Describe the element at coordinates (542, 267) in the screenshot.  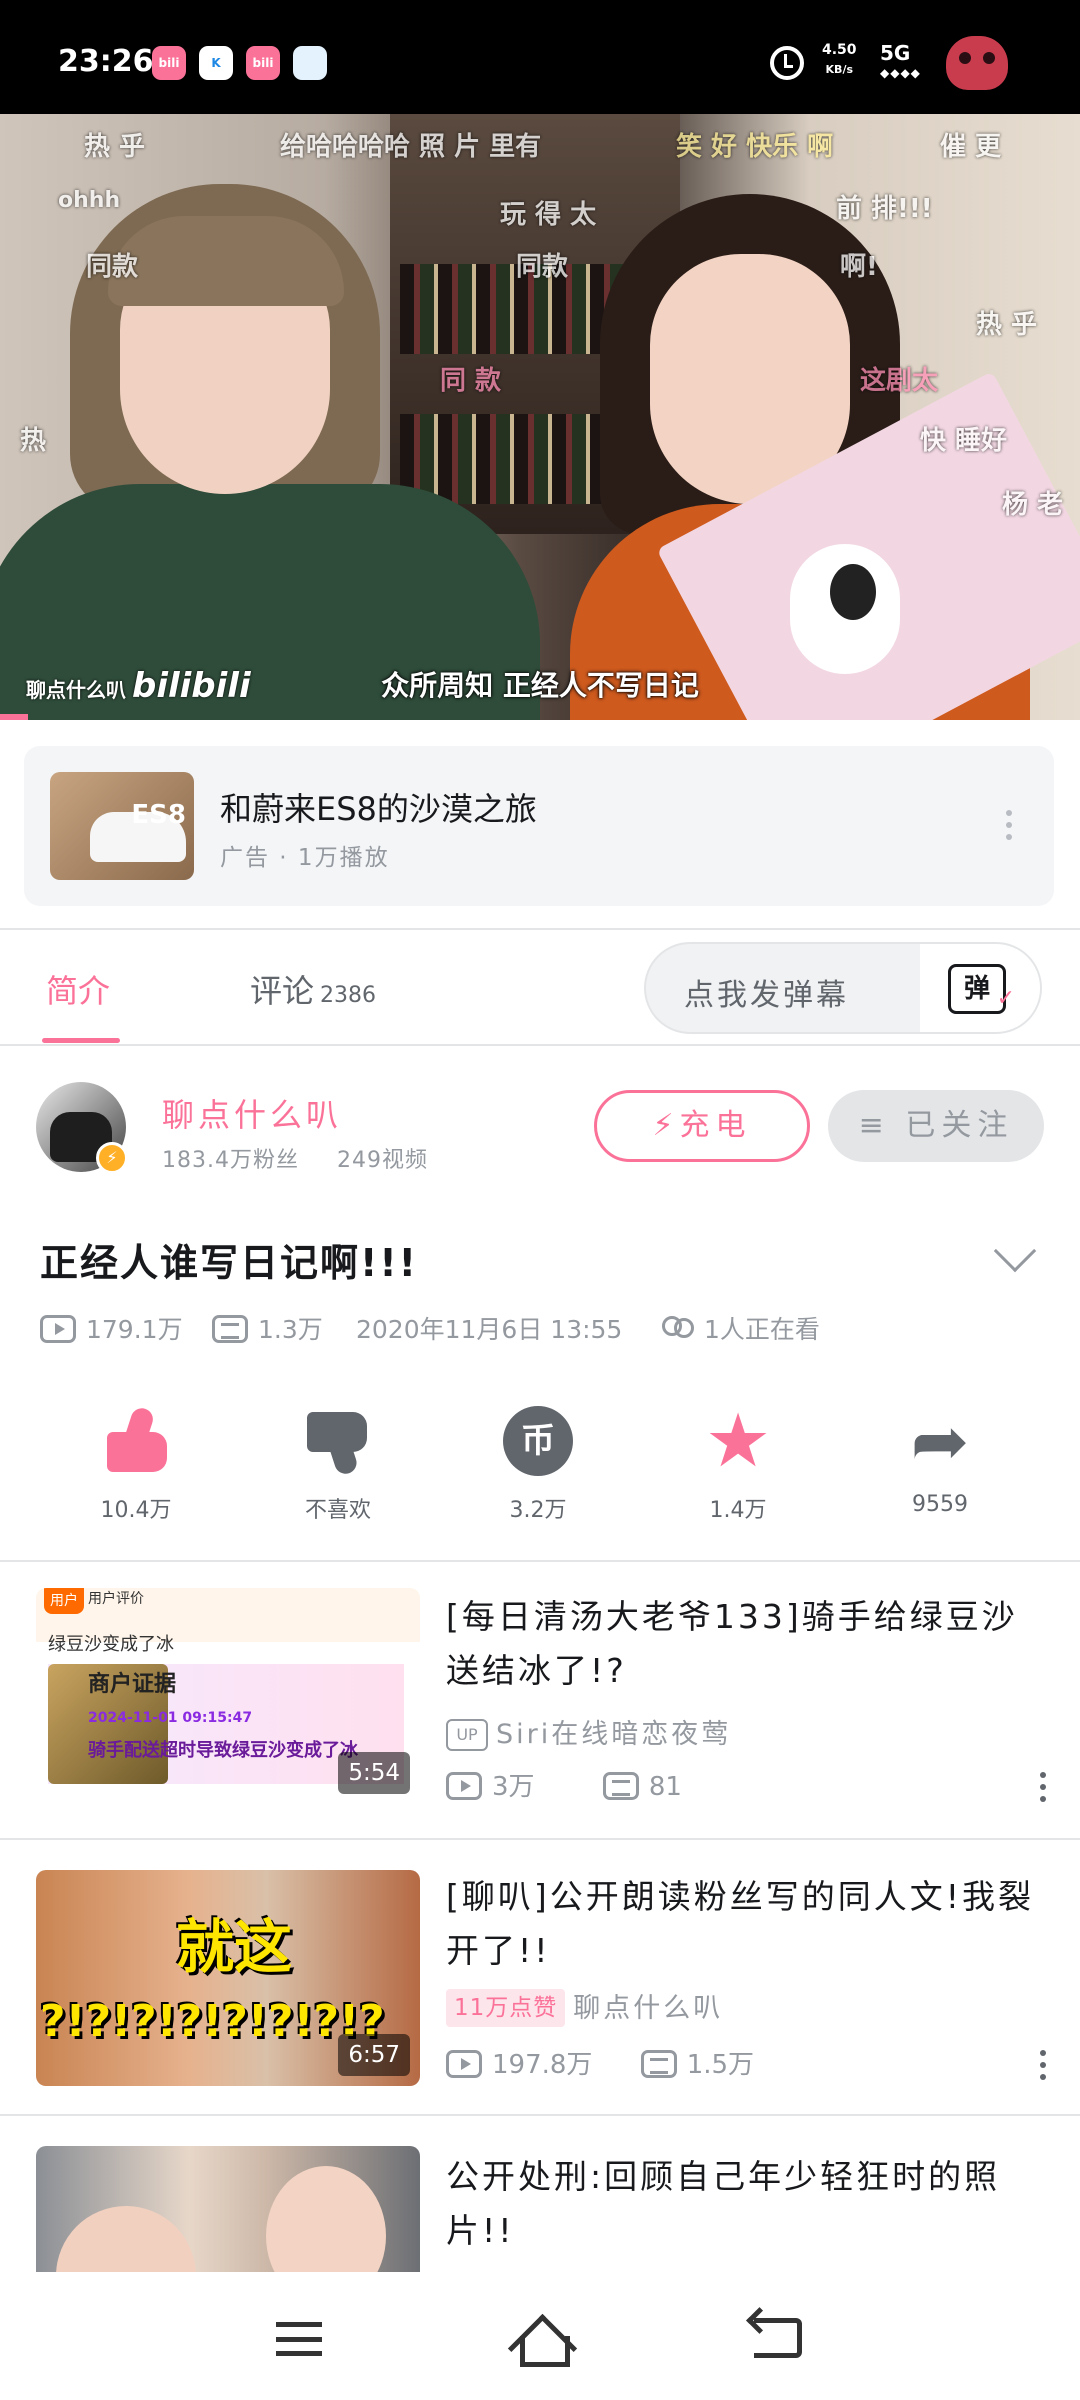
I see `danmaku-text: 同款` at that location.